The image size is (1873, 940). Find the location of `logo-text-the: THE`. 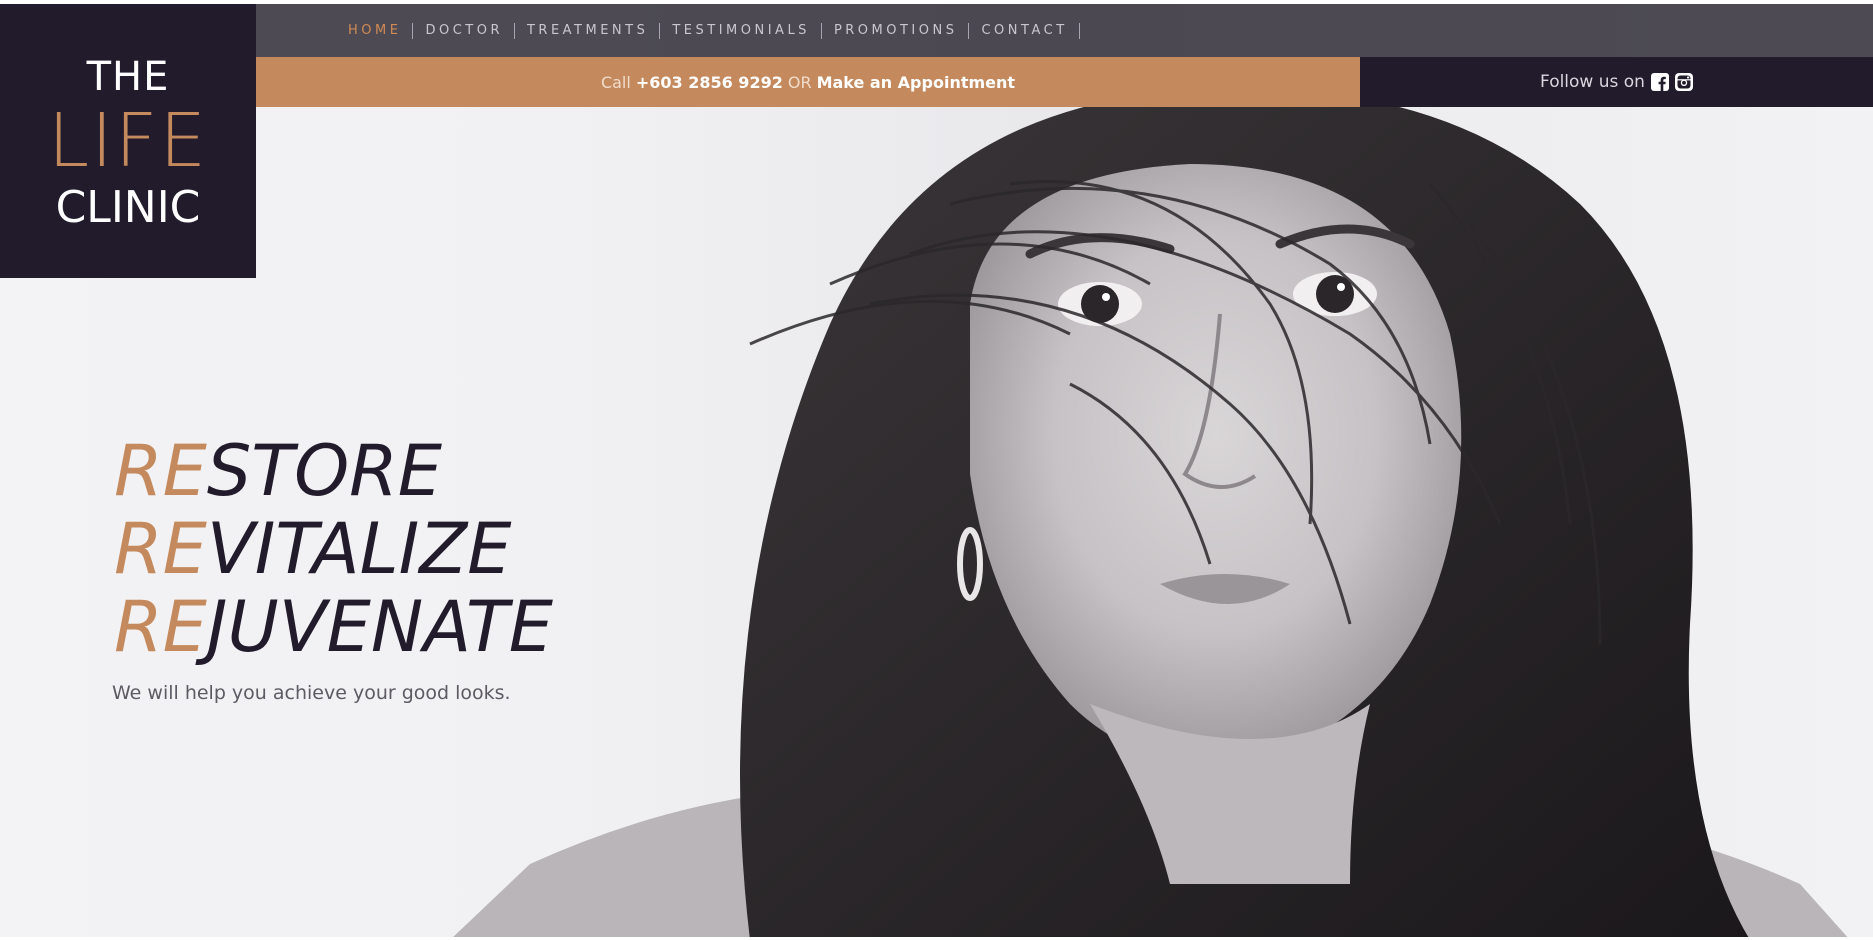

logo-text-the: THE is located at coordinates (128, 77).